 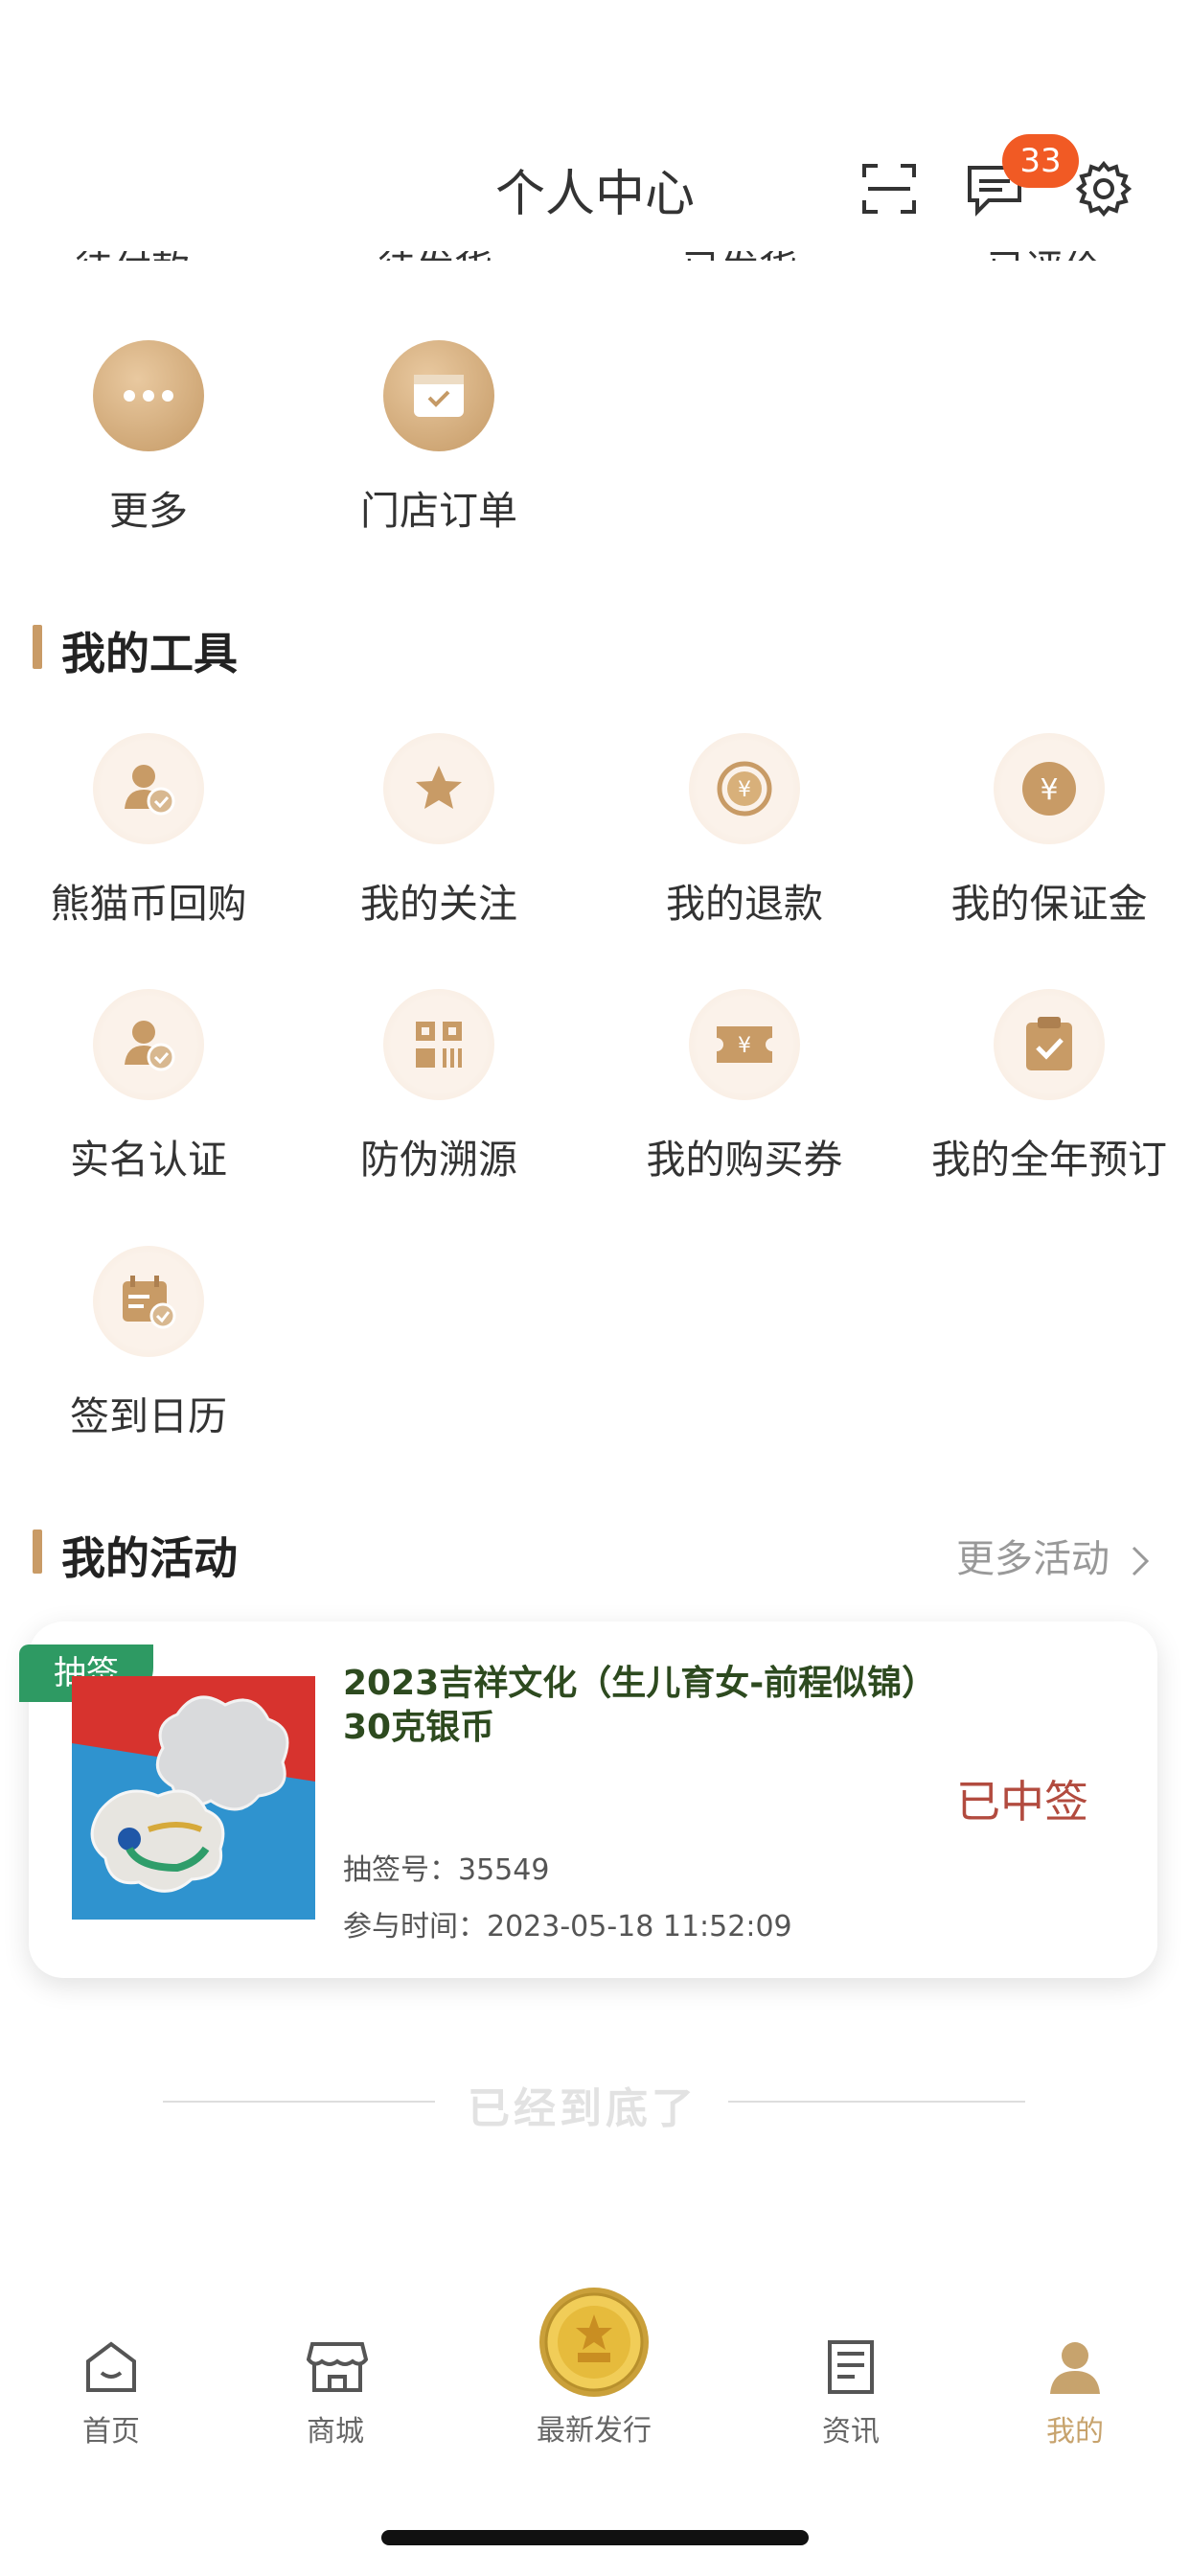 I want to click on order-more-label: 更多, so click(x=148, y=511).